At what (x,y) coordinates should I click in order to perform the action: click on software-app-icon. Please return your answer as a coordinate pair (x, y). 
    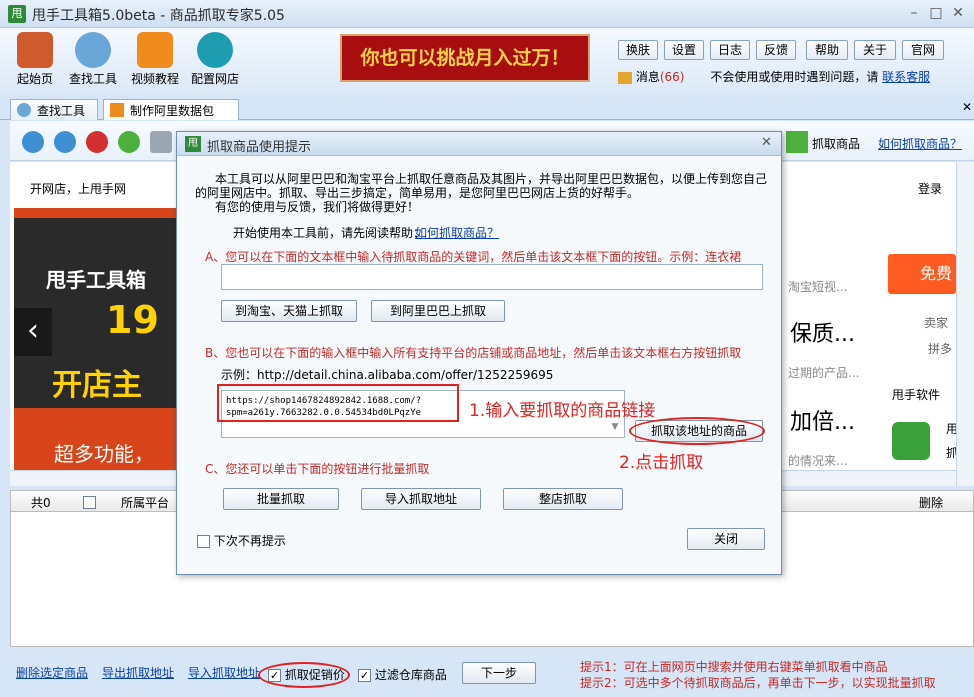
    Looking at the image, I should click on (911, 441).